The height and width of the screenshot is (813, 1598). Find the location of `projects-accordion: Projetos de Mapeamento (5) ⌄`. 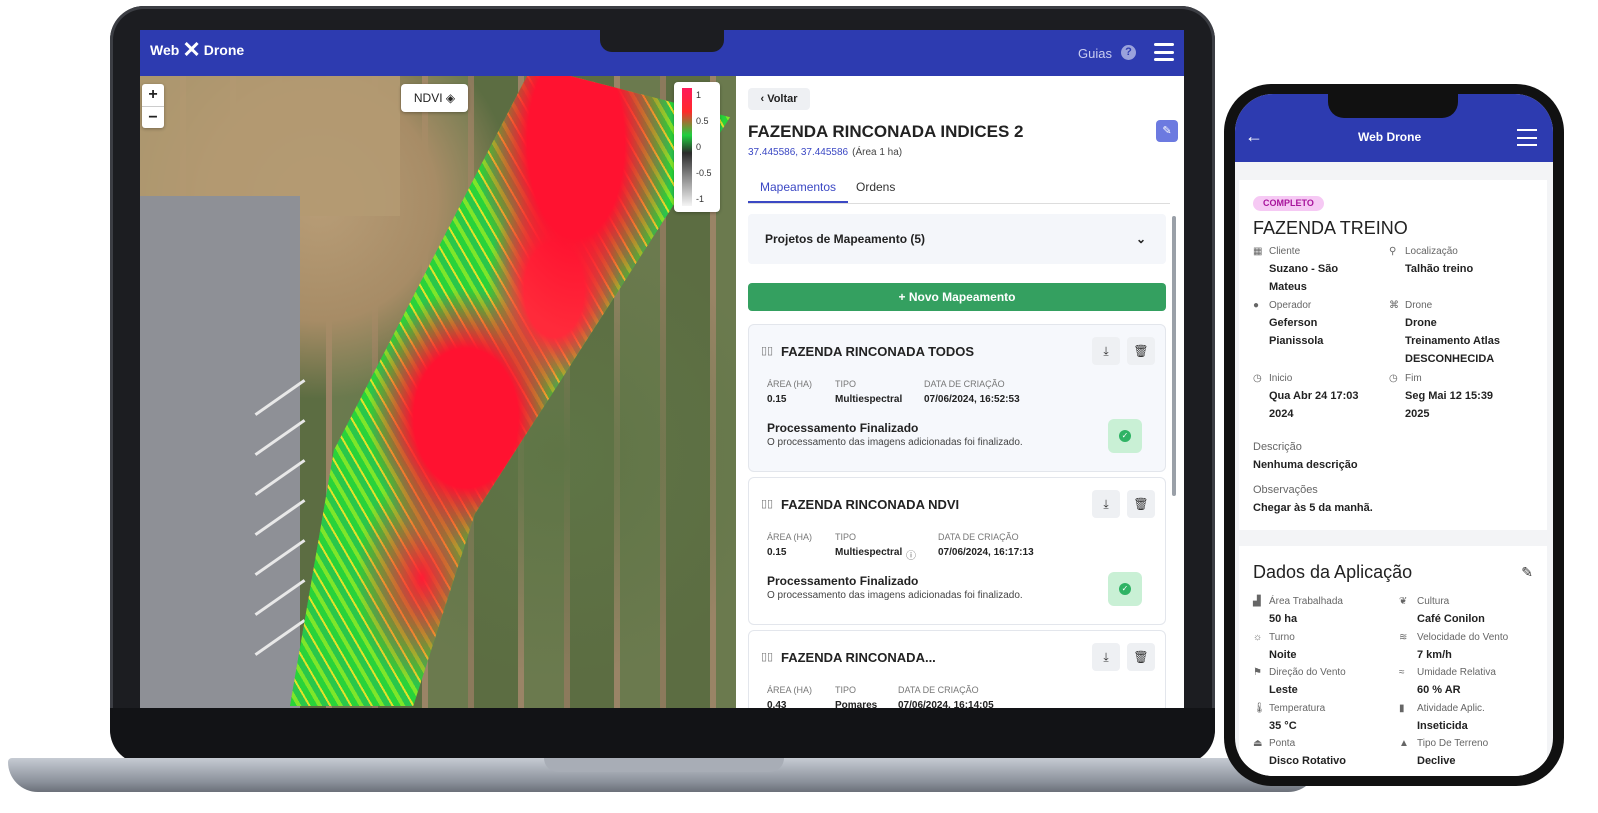

projects-accordion: Projetos de Mapeamento (5) ⌄ is located at coordinates (957, 239).